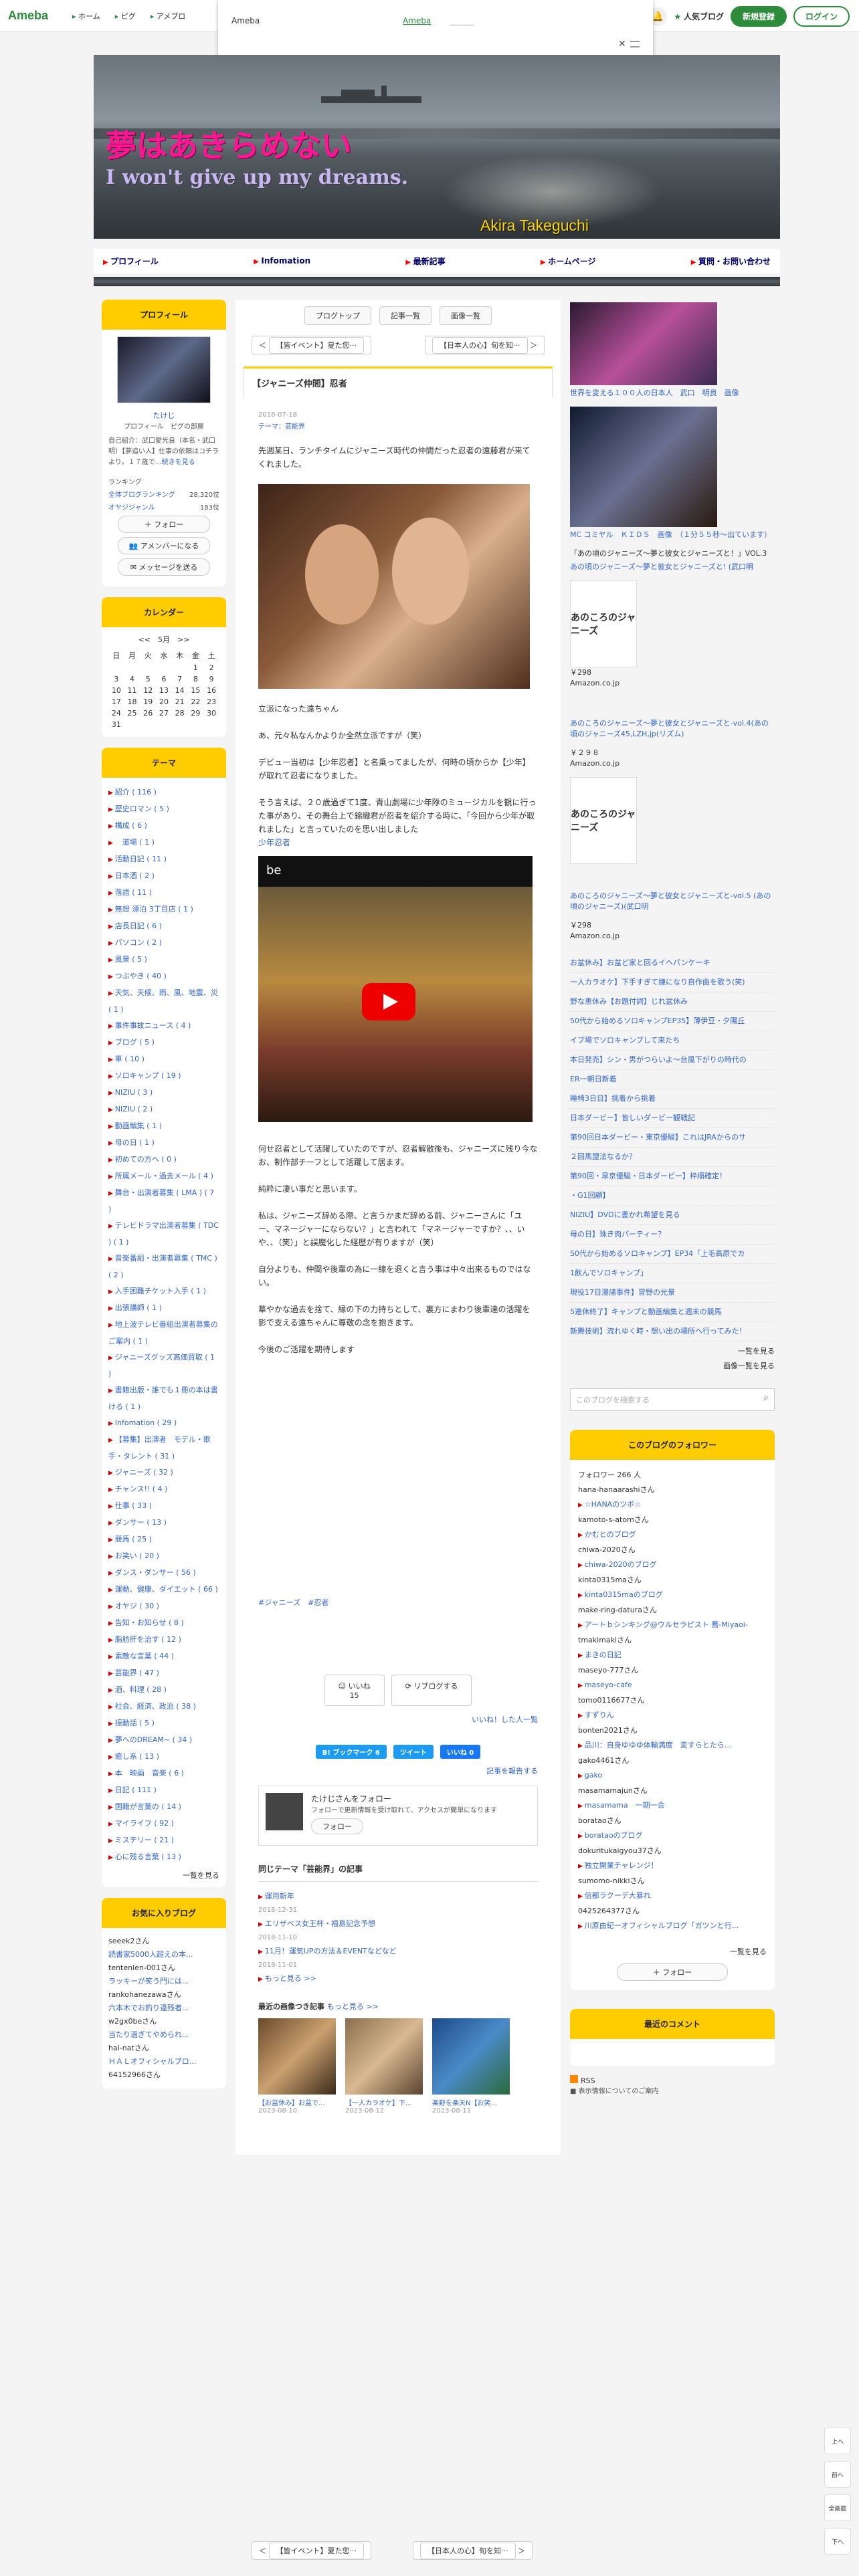 The image size is (859, 2576). What do you see at coordinates (384, 2066) in the screenshot?
I see `recent-thumb: 【一人カラオケ】下... 2023-08-12` at bounding box center [384, 2066].